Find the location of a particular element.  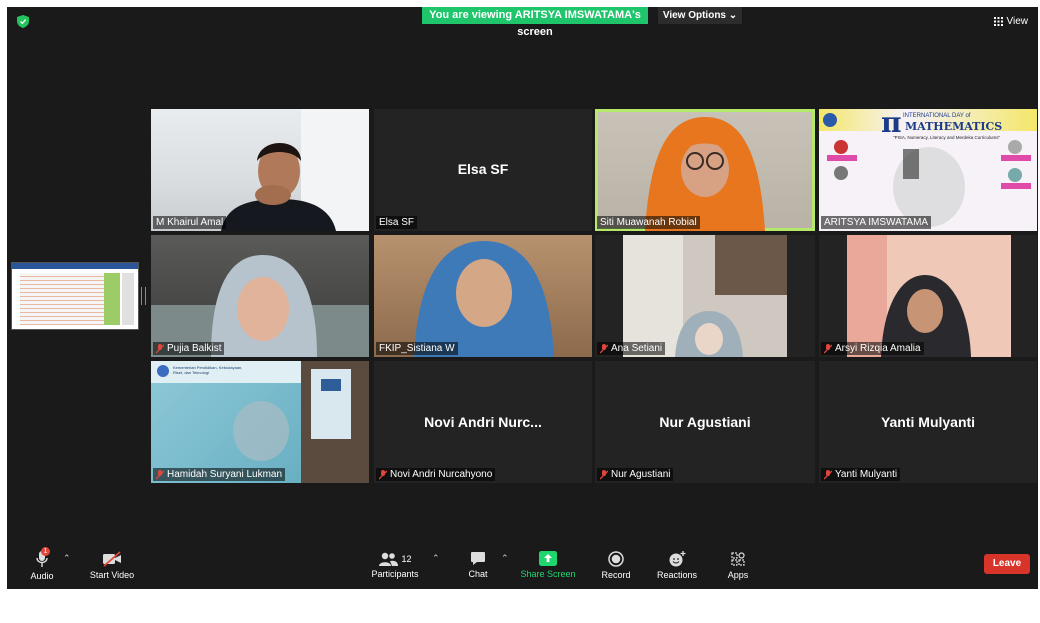

start-video-button: Start Video is located at coordinates (112, 565).